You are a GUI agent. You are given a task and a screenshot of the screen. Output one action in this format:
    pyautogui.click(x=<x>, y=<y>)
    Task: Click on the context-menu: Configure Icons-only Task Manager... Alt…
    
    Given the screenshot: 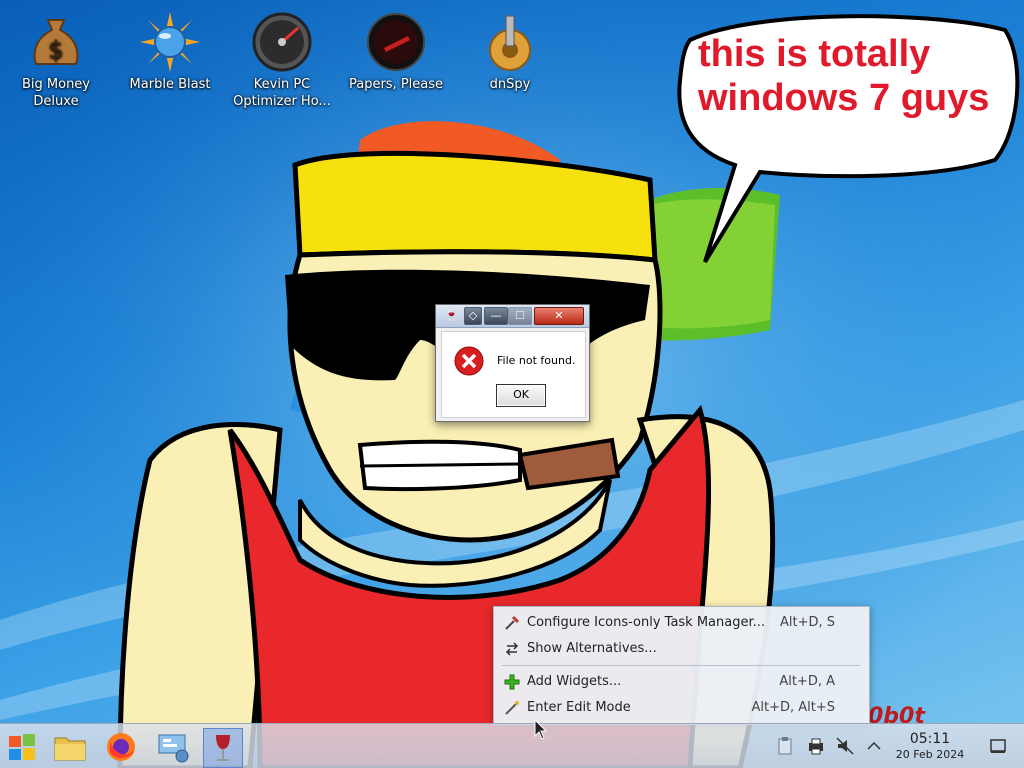 What is the action you would take?
    pyautogui.click(x=681, y=665)
    